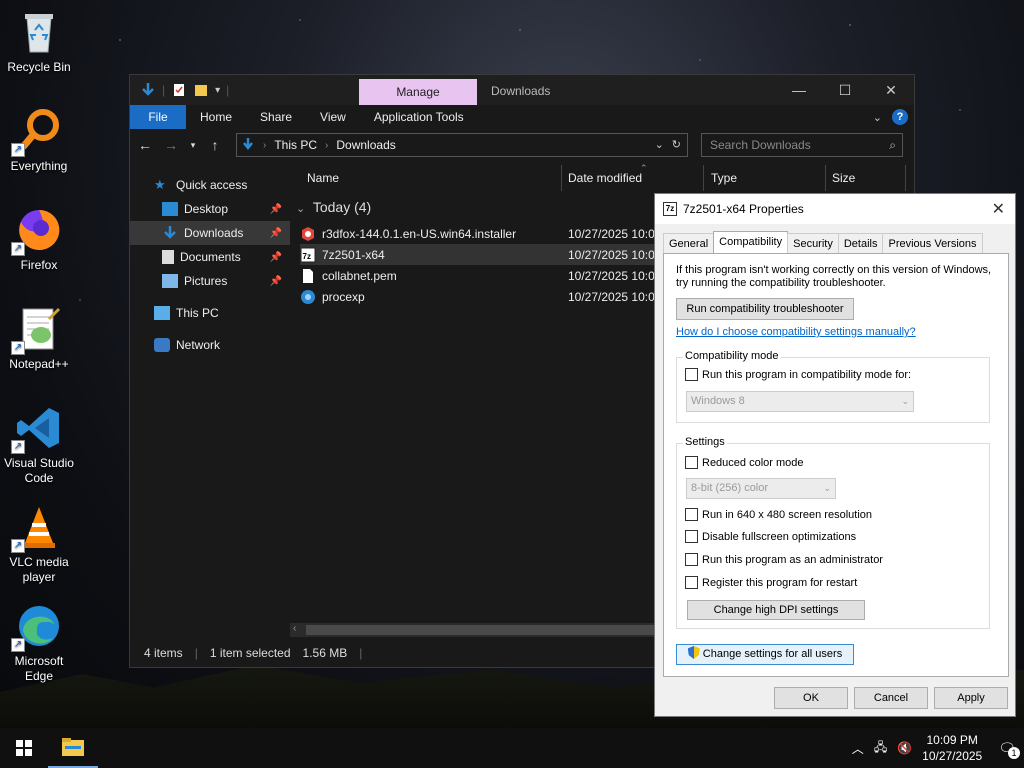 The height and width of the screenshot is (768, 1024). What do you see at coordinates (724, 178) in the screenshot?
I see `column-type: Type` at bounding box center [724, 178].